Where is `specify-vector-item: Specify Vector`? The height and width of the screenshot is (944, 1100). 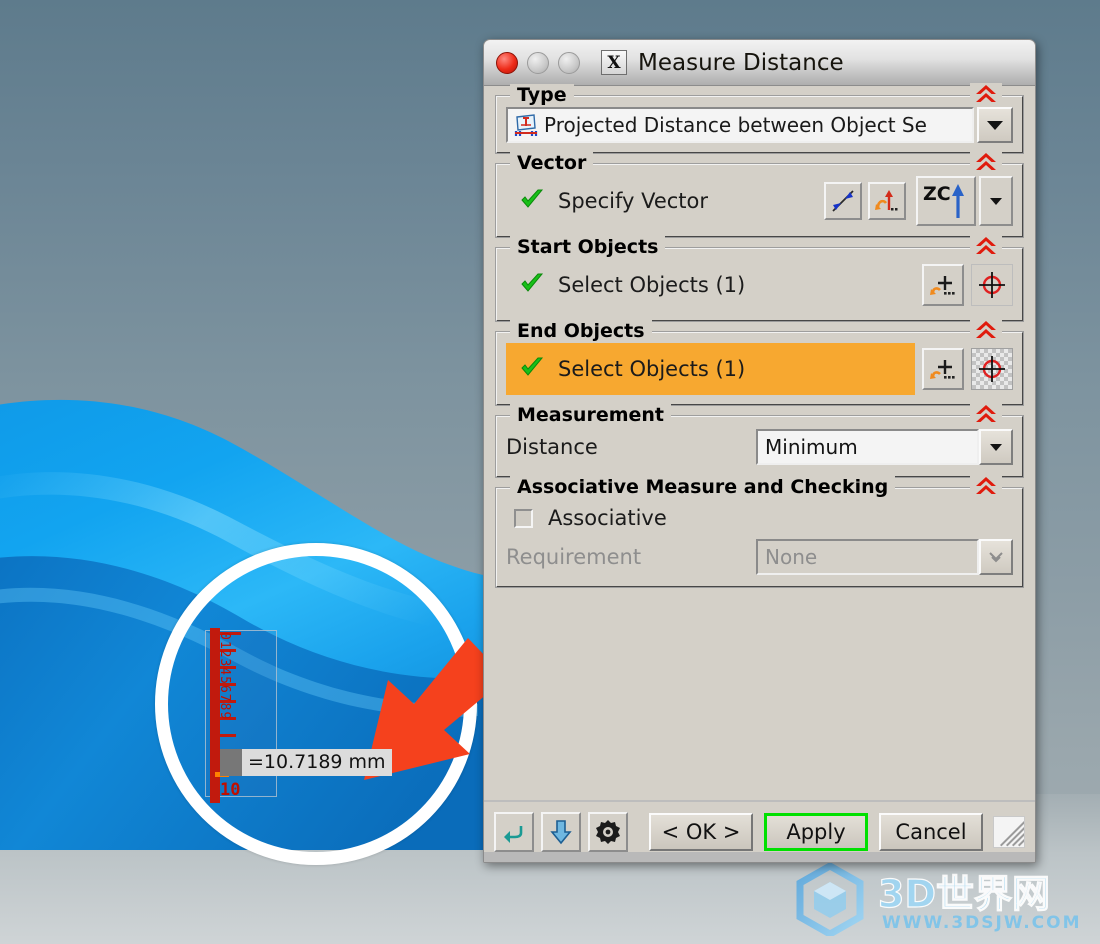 specify-vector-item: Specify Vector is located at coordinates (662, 201).